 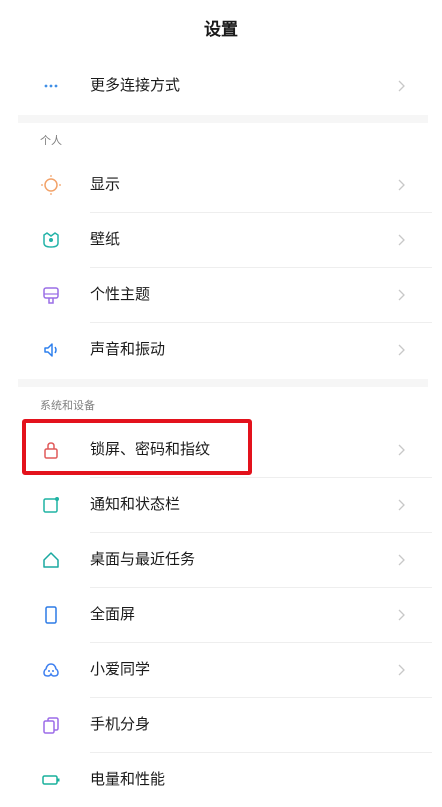 I want to click on assistant-icon, so click(x=51, y=670).